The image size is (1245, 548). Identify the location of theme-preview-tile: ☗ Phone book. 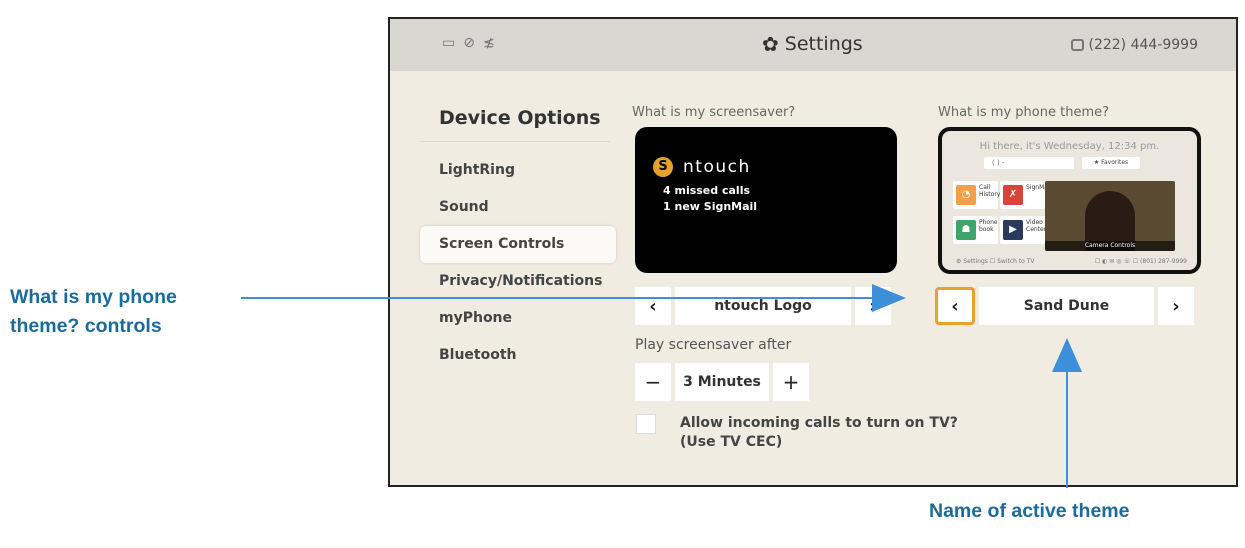
(975, 230).